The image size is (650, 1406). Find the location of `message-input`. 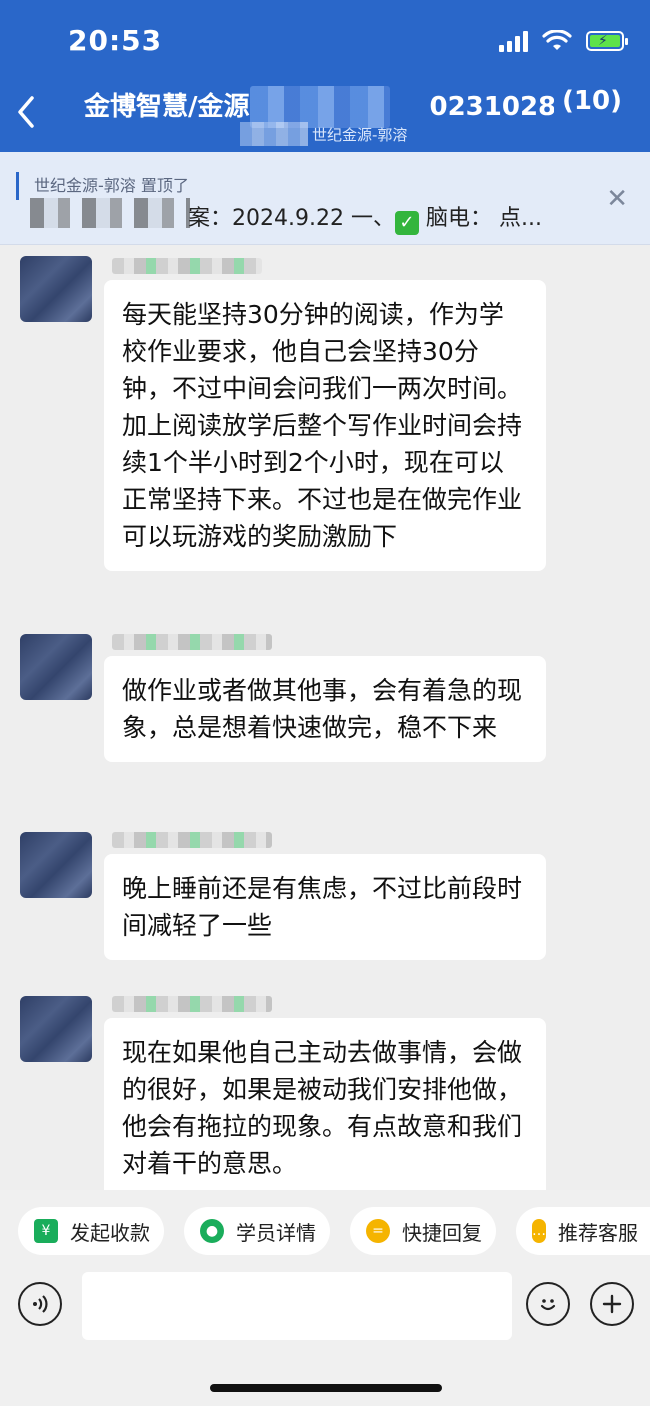

message-input is located at coordinates (297, 1306).